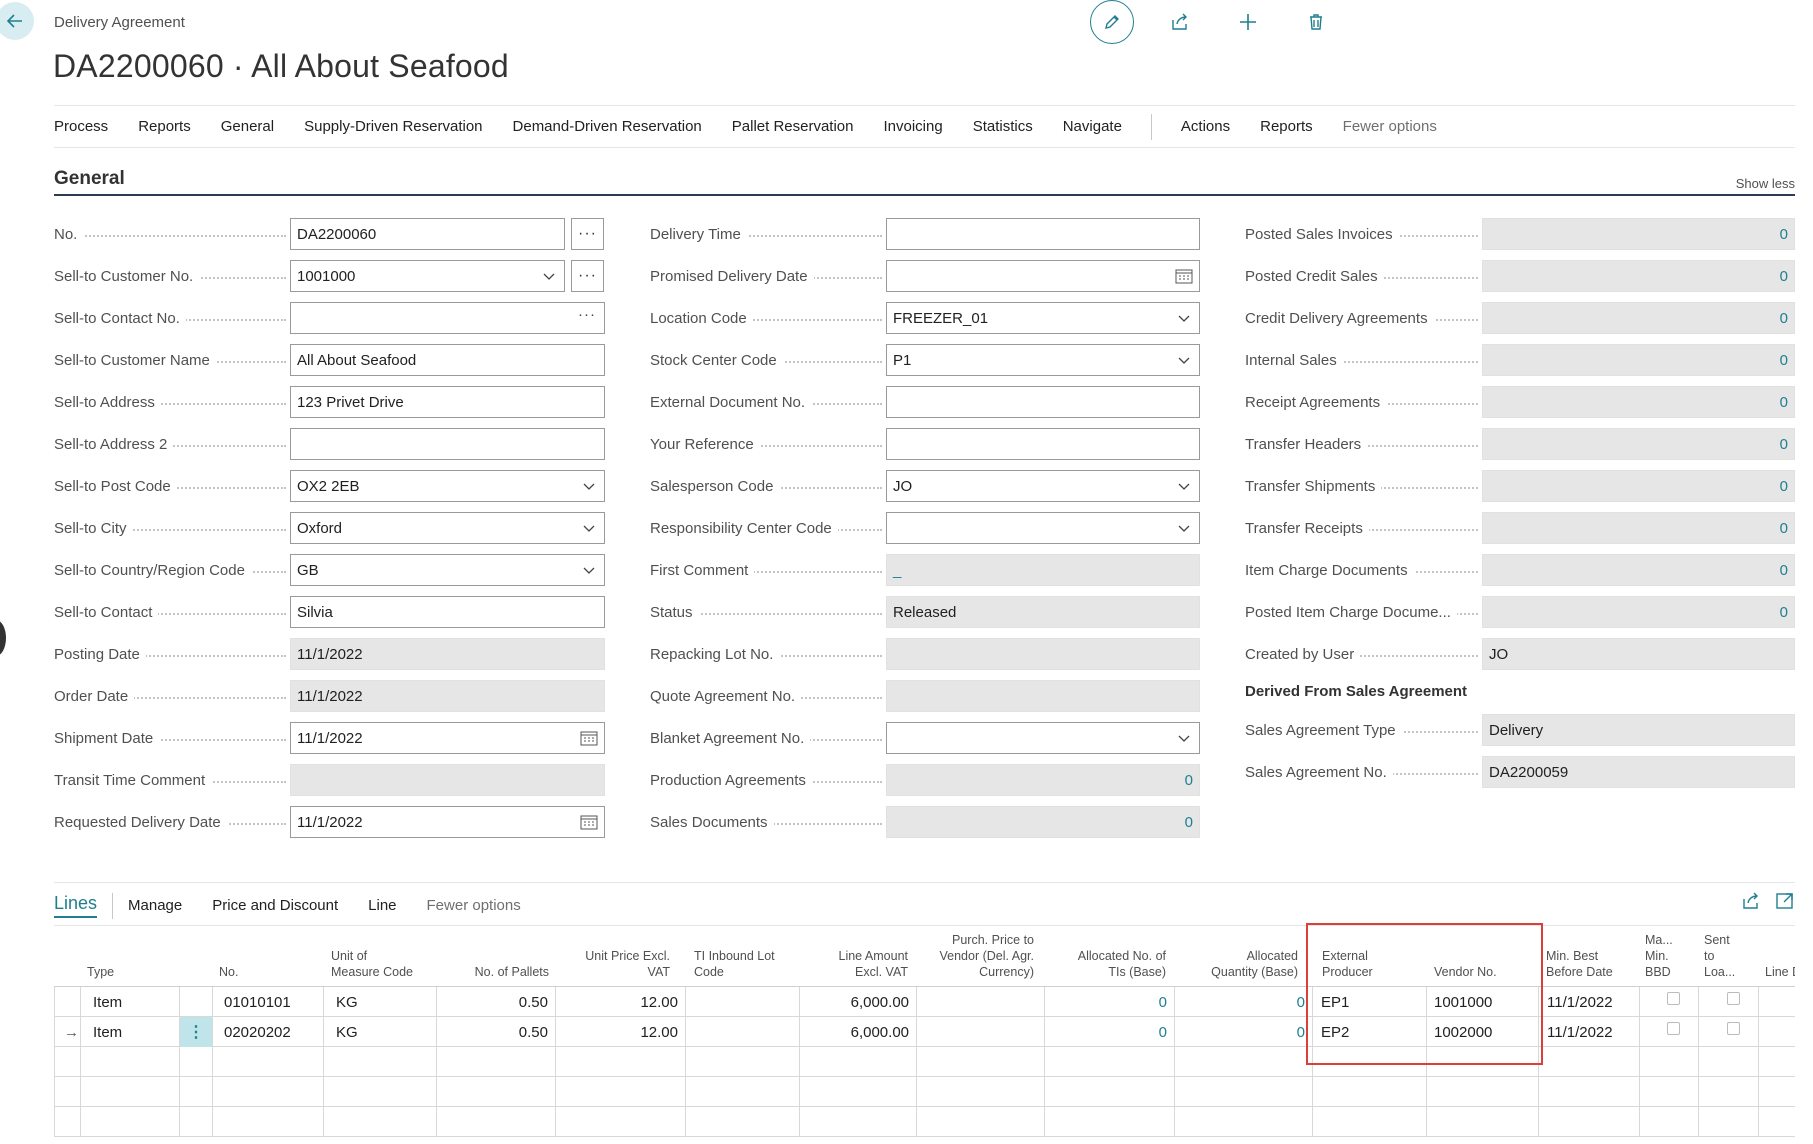 This screenshot has height=1144, width=1813. I want to click on transfer-shipments-link: 0, so click(1638, 486).